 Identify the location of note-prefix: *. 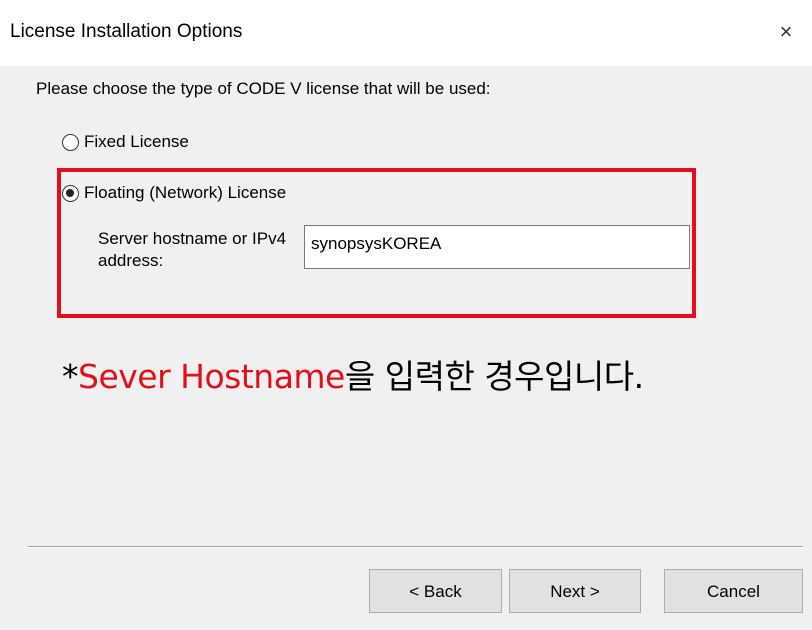
(70, 376).